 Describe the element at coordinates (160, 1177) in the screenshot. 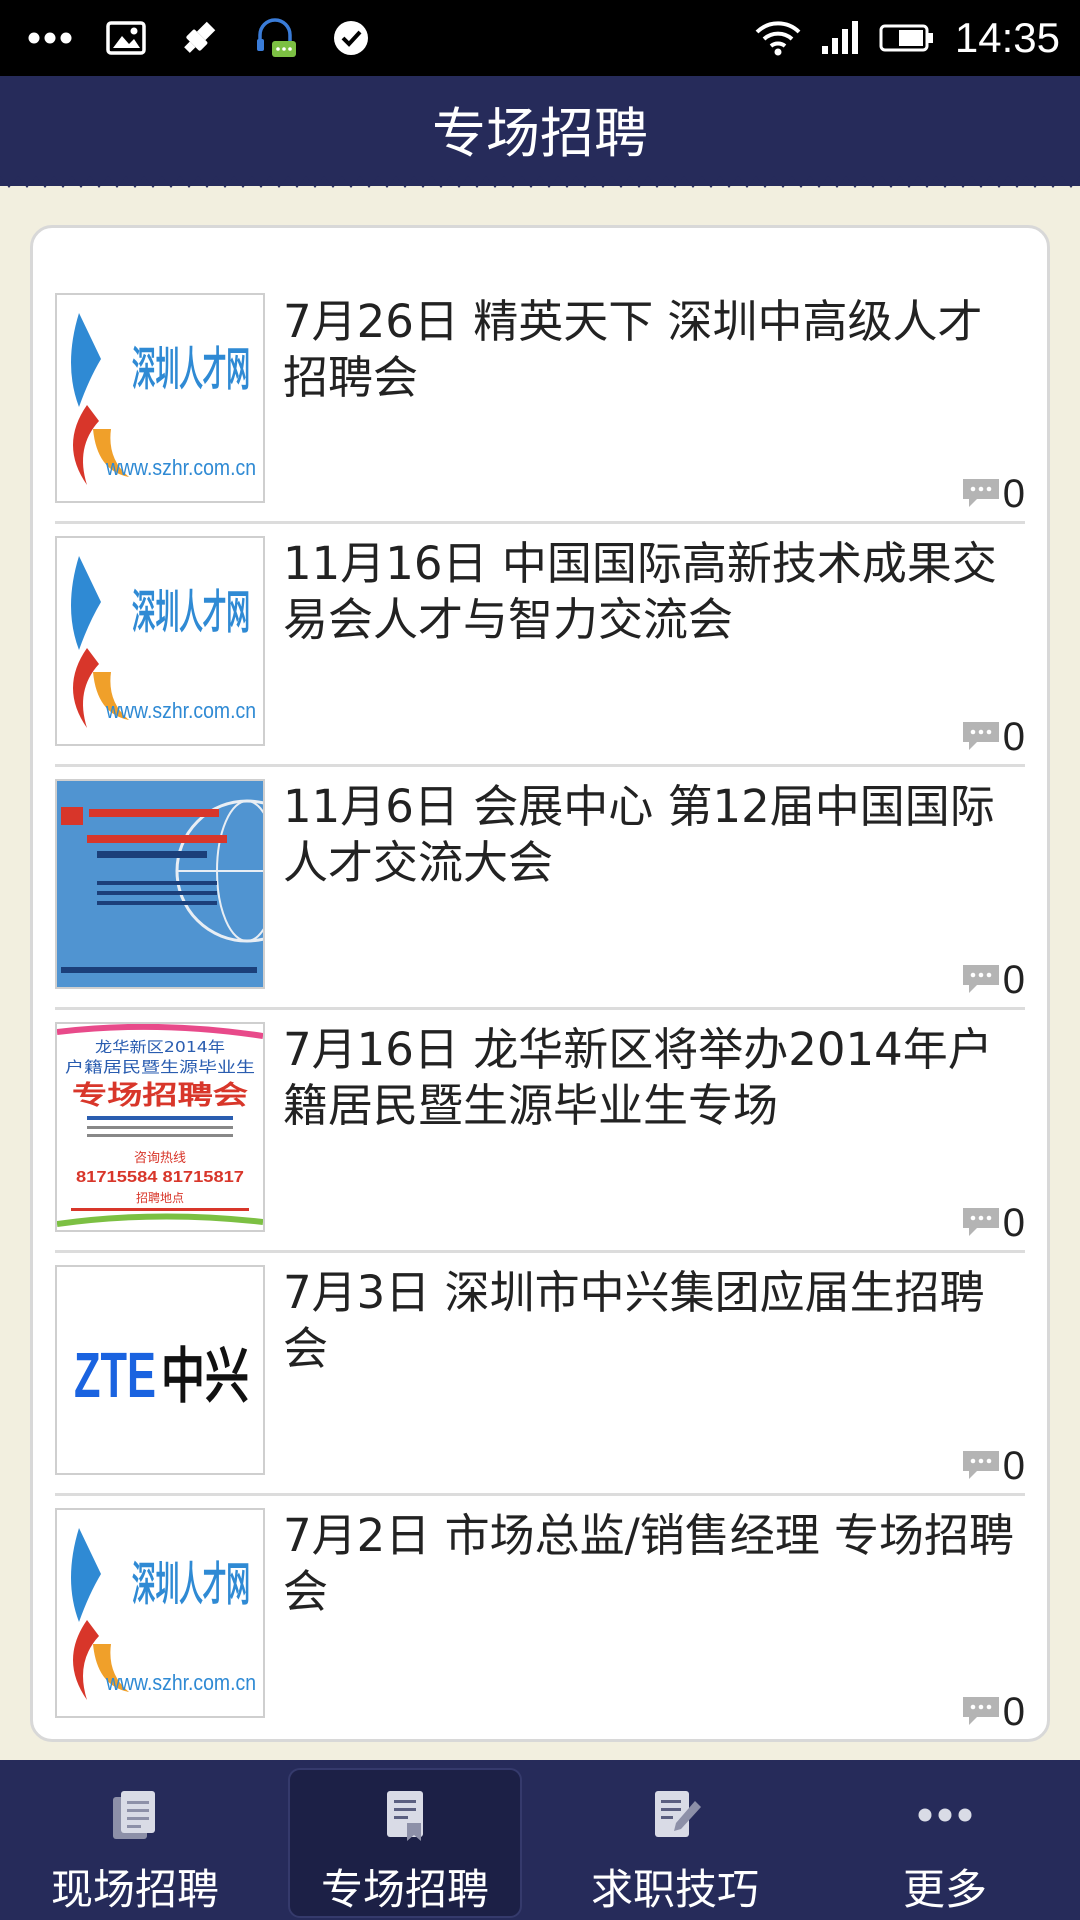

I see `poster-phones: 81715584 81715817` at that location.